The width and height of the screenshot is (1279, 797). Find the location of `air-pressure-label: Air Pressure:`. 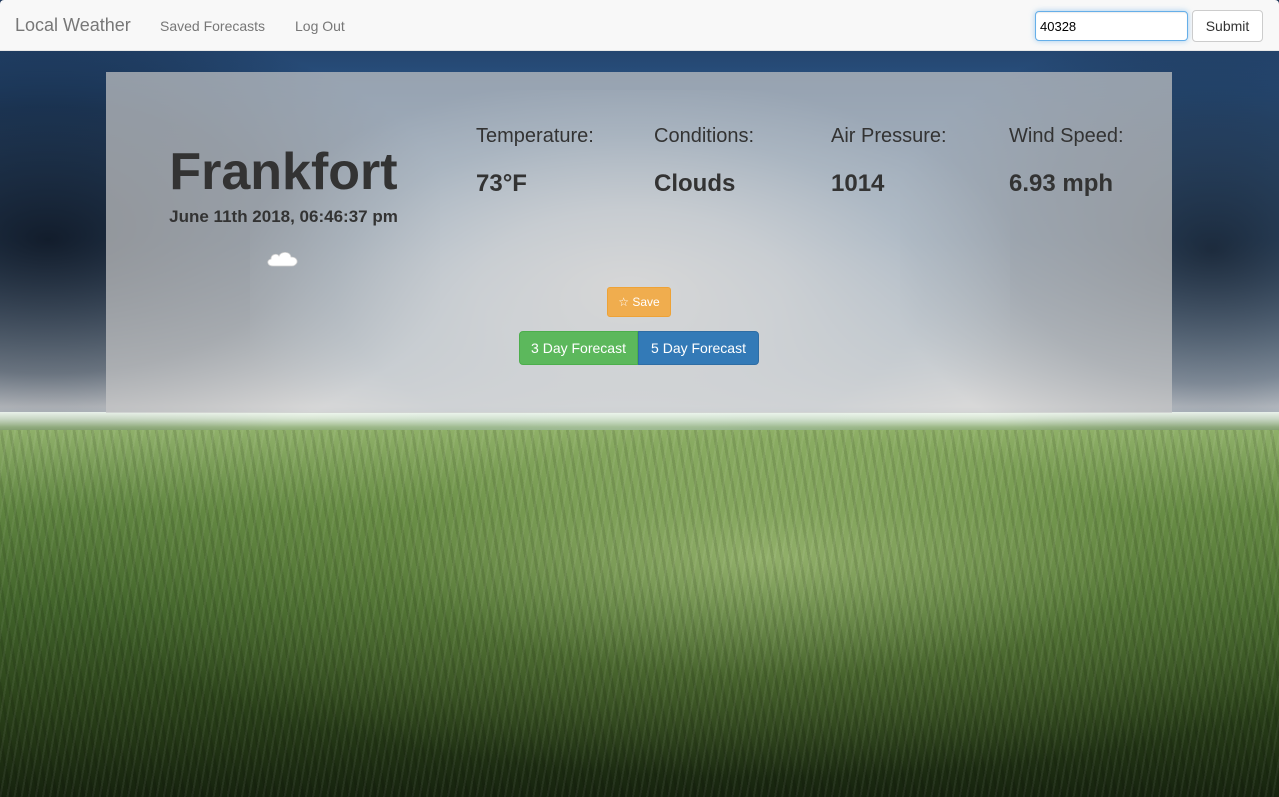

air-pressure-label: Air Pressure: is located at coordinates (889, 136).